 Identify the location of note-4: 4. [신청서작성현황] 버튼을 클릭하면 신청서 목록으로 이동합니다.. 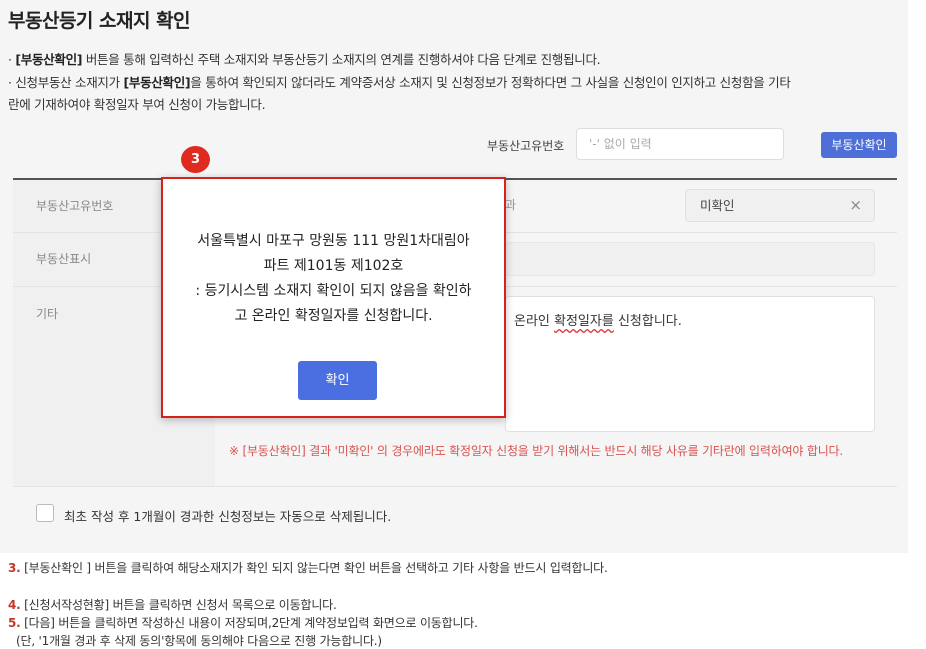
(172, 605).